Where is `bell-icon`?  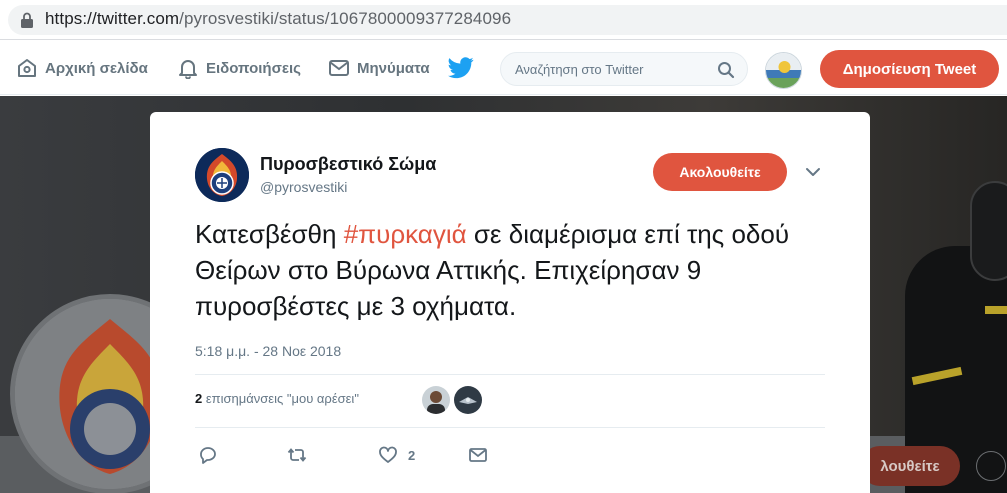 bell-icon is located at coordinates (188, 69).